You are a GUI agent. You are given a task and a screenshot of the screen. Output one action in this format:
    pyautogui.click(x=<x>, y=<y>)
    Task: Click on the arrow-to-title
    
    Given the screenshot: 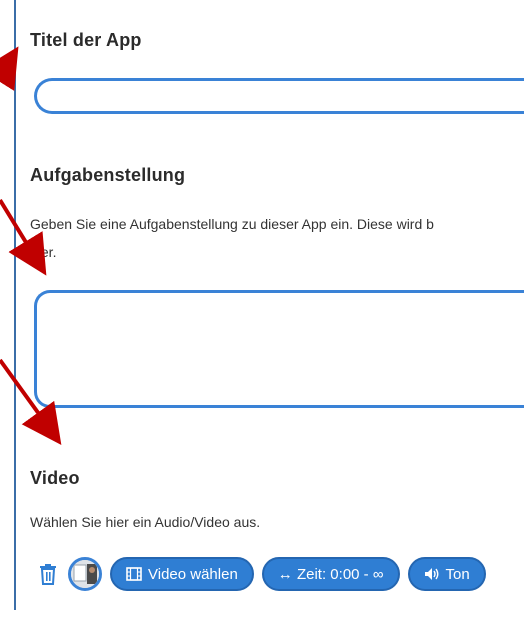 What is the action you would take?
    pyautogui.click(x=9, y=68)
    